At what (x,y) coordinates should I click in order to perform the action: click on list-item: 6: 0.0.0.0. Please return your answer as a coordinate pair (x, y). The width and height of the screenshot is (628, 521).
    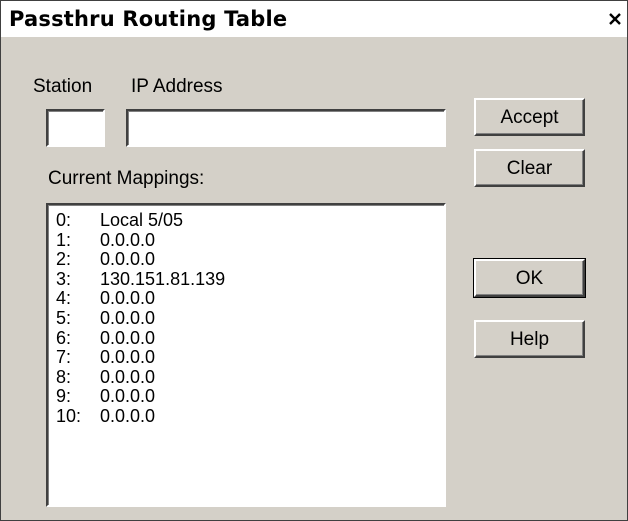
    Looking at the image, I should click on (248, 338).